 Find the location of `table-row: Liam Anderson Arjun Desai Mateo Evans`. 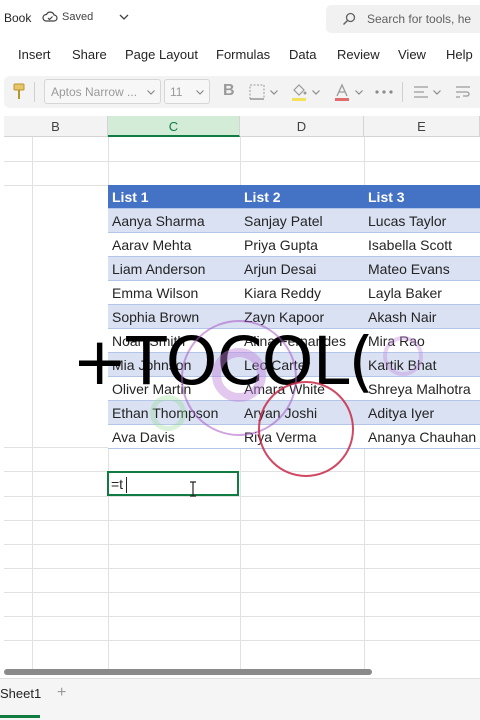

table-row: Liam Anderson Arjun Desai Mateo Evans is located at coordinates (294, 269).